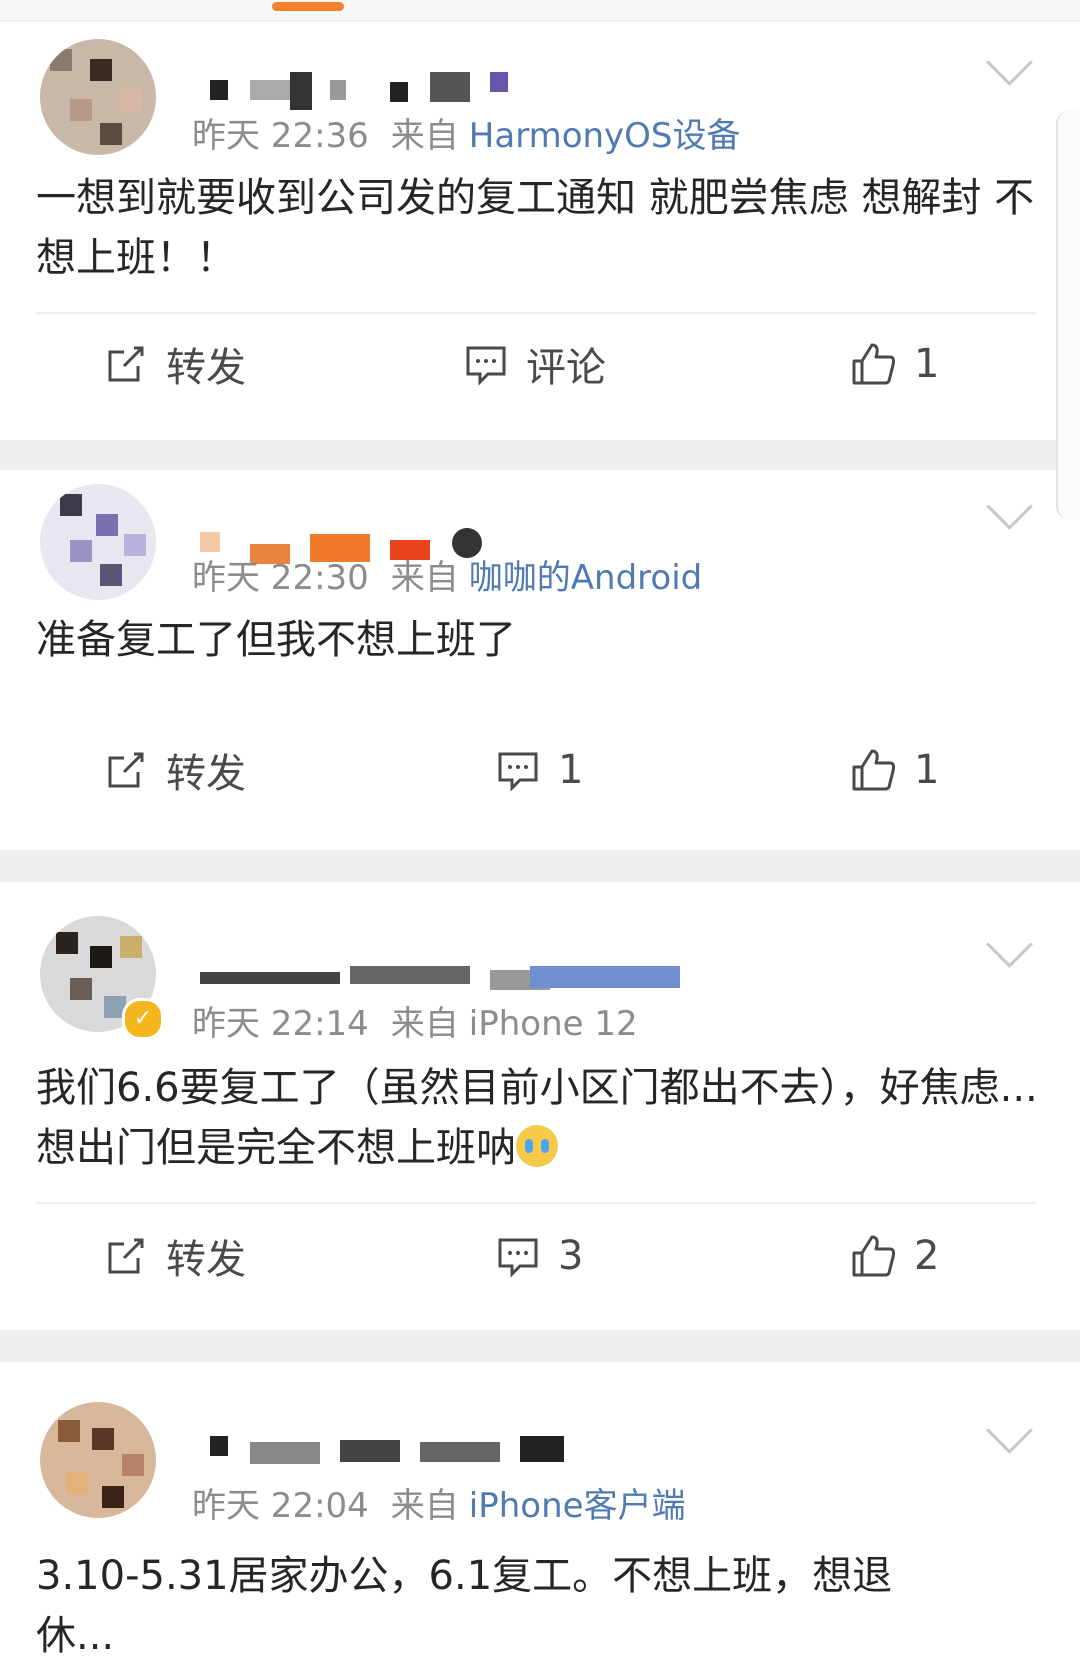 Image resolution: width=1080 pixels, height=1674 pixels. What do you see at coordinates (571, 770) in the screenshot?
I see `comment-count: 1` at bounding box center [571, 770].